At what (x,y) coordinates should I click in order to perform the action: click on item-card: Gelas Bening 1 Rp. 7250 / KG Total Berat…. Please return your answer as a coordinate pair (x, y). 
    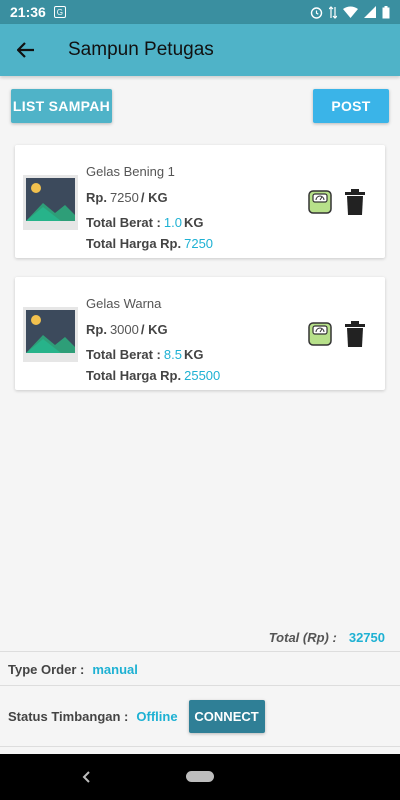
    Looking at the image, I should click on (200, 201).